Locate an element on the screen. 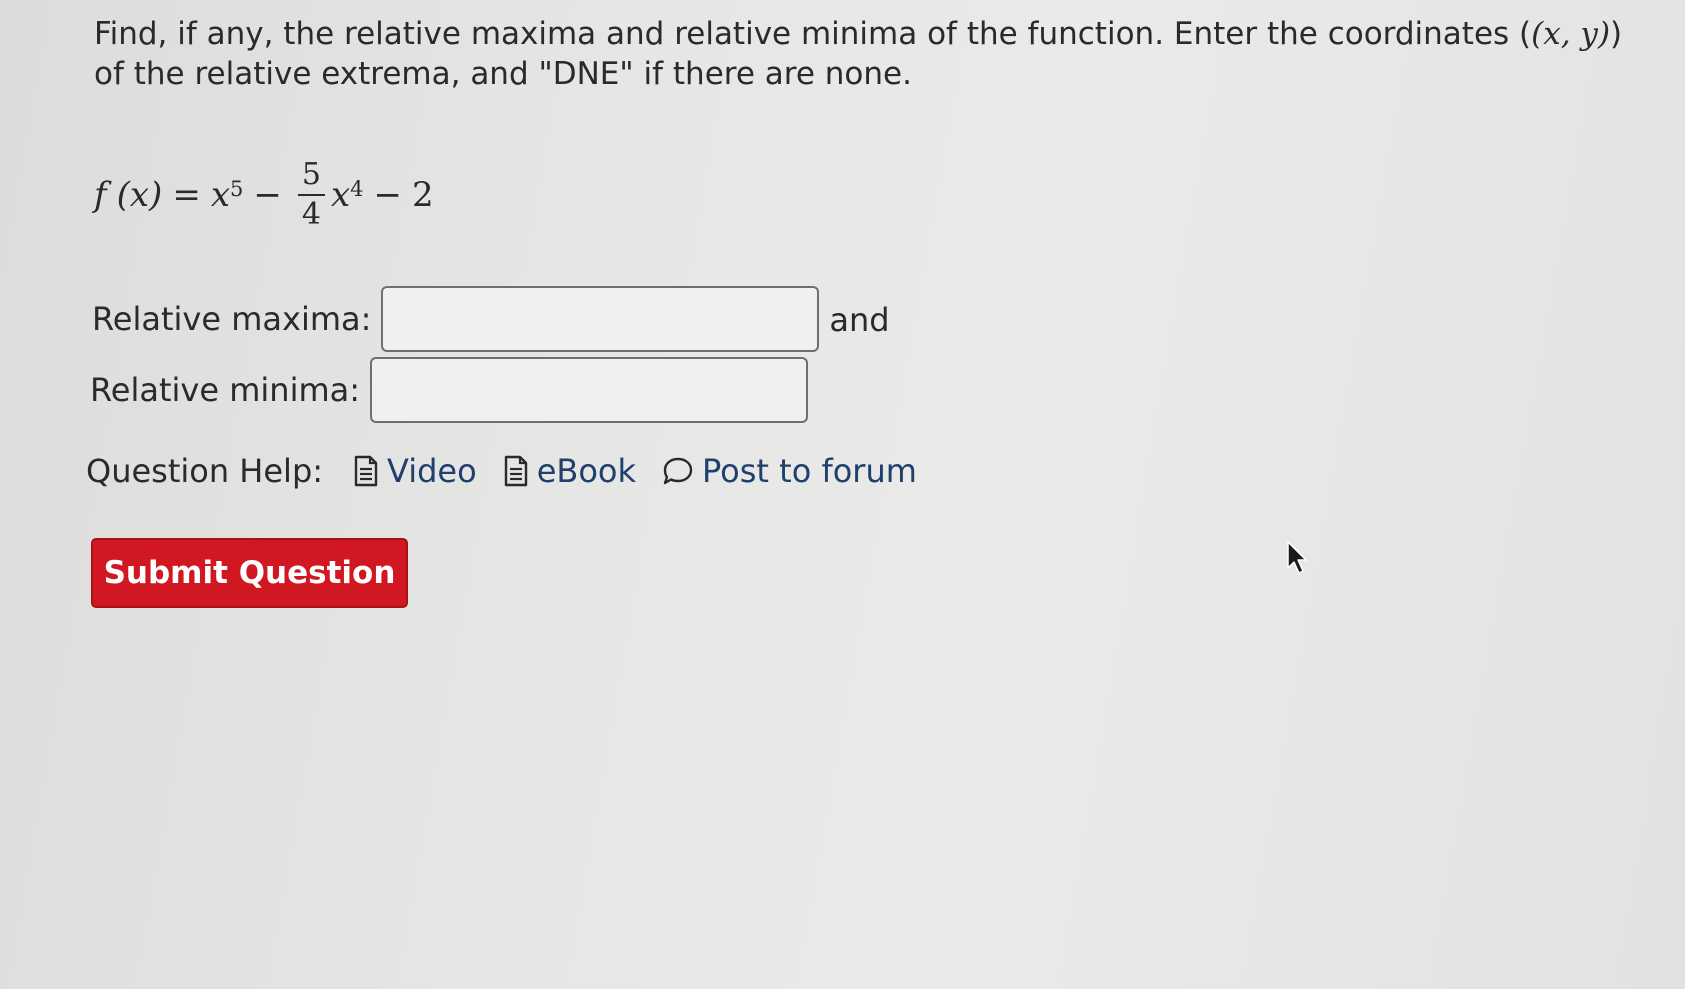 The height and width of the screenshot is (989, 1685). forum-help-link: Post to forum is located at coordinates (789, 471).